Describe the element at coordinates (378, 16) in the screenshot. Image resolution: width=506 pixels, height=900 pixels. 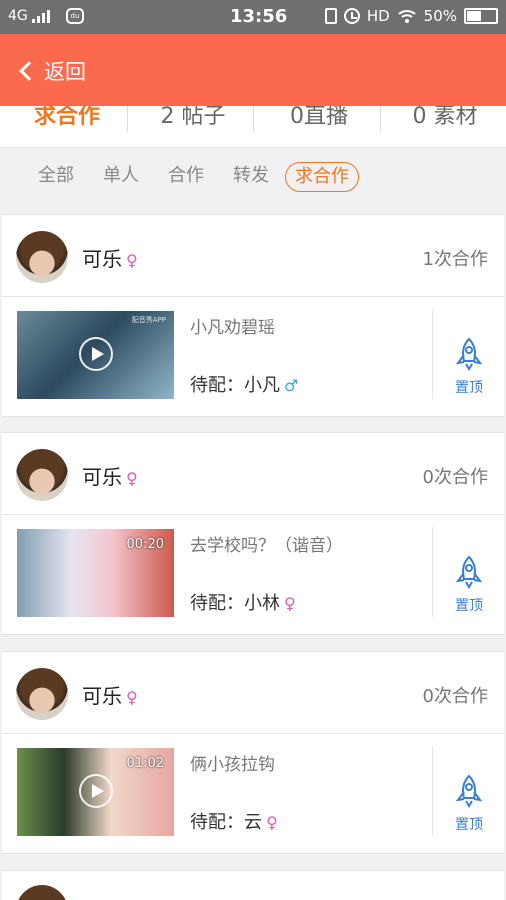
I see `hd-label: HD` at that location.